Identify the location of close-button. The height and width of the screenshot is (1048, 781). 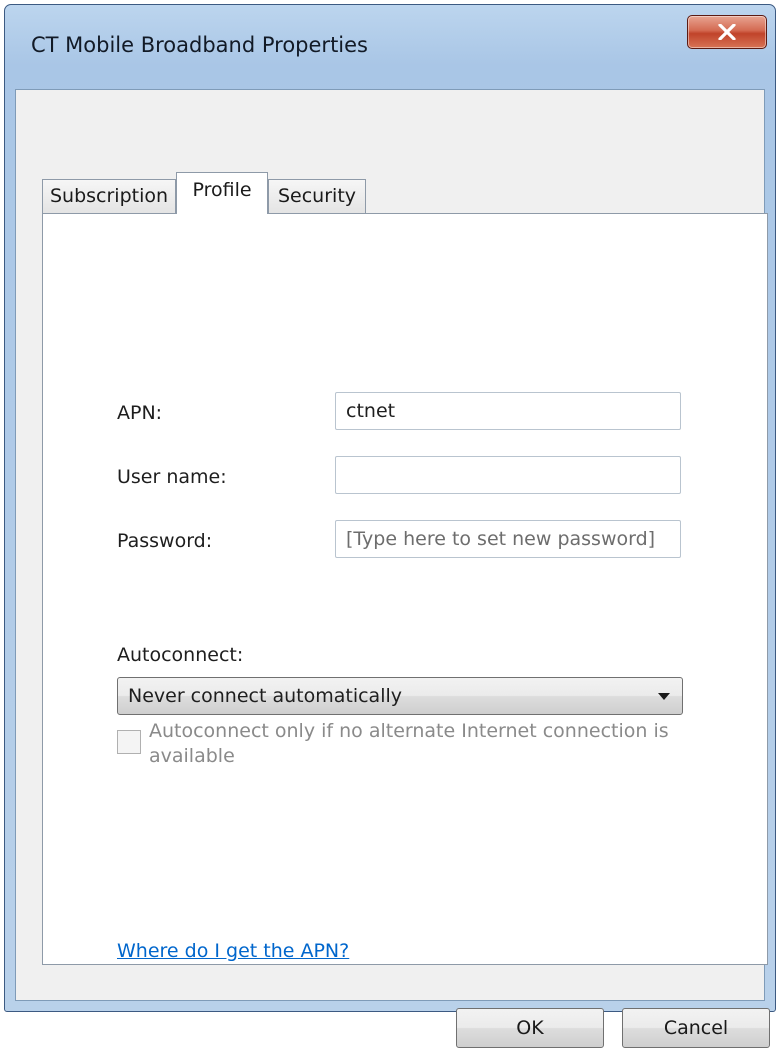
(727, 32).